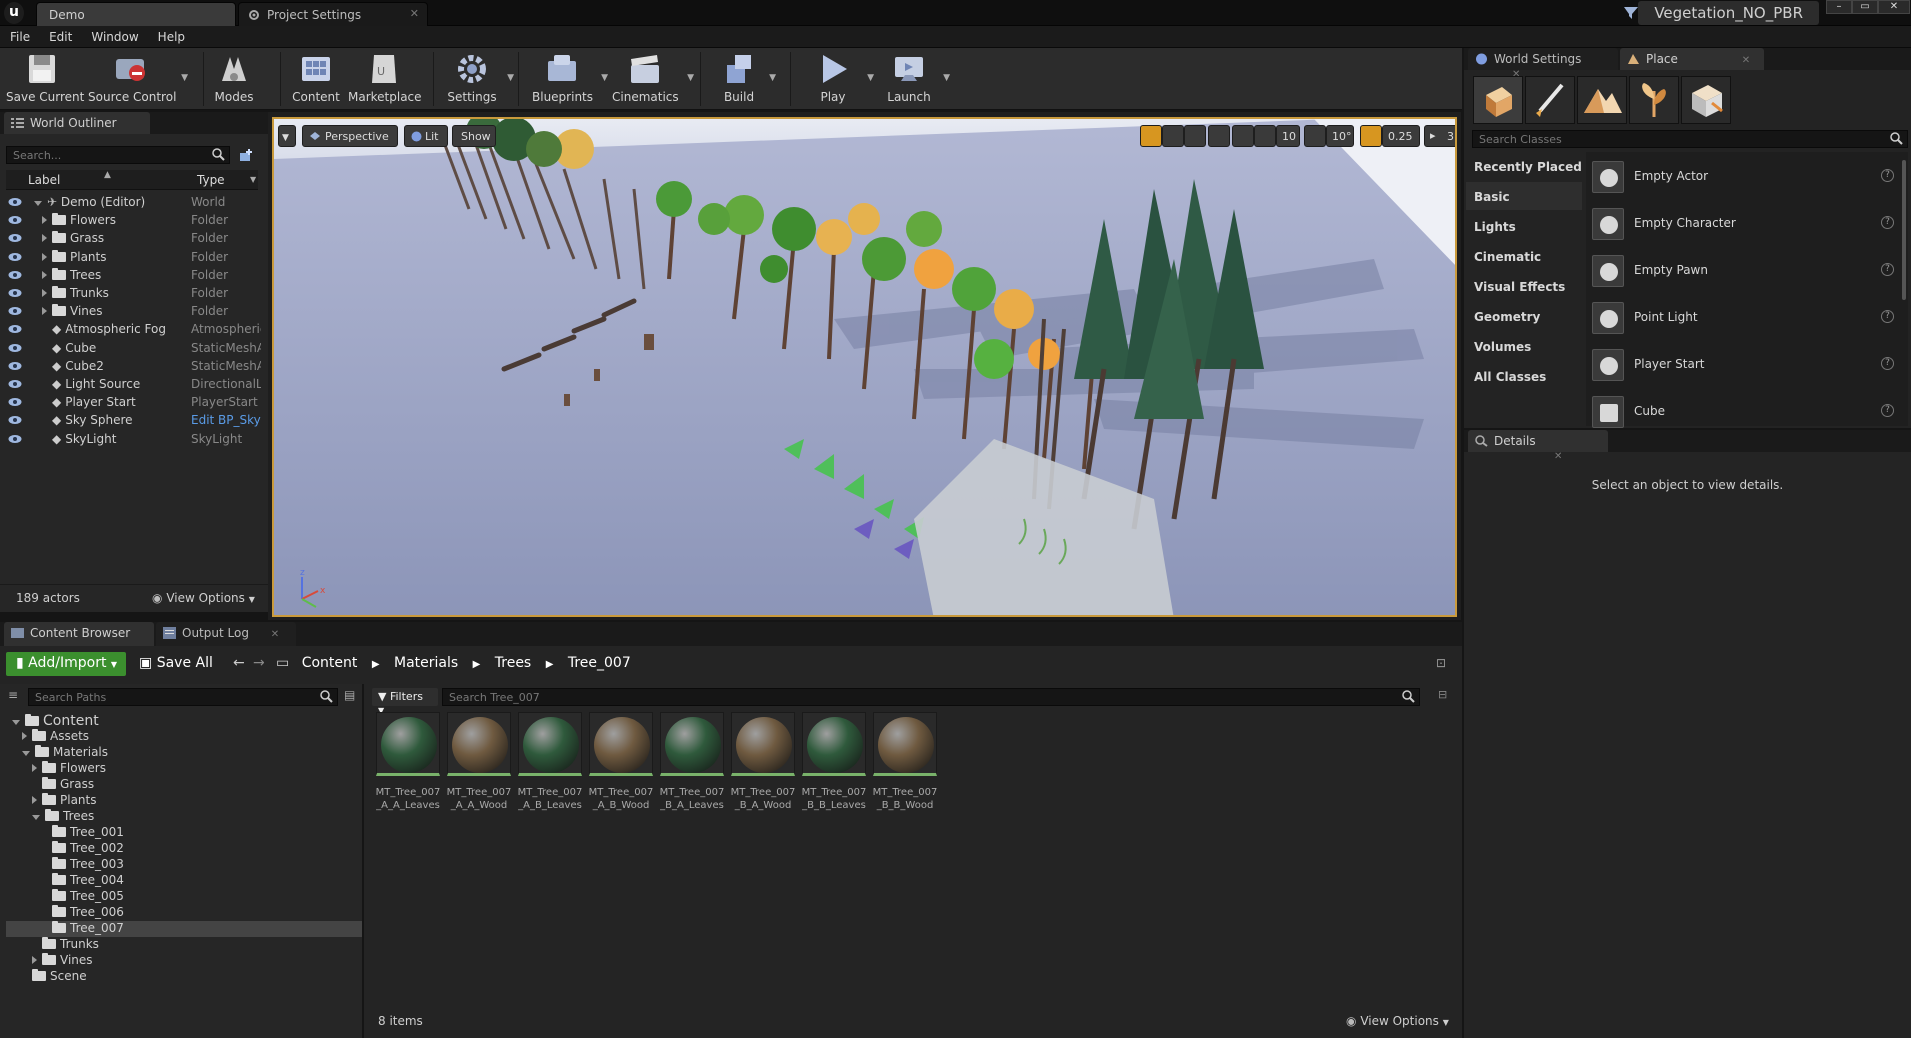 This screenshot has height=1038, width=1911. Describe the element at coordinates (131, 220) in the screenshot. I see `outliner-row: Flowers Folder` at that location.